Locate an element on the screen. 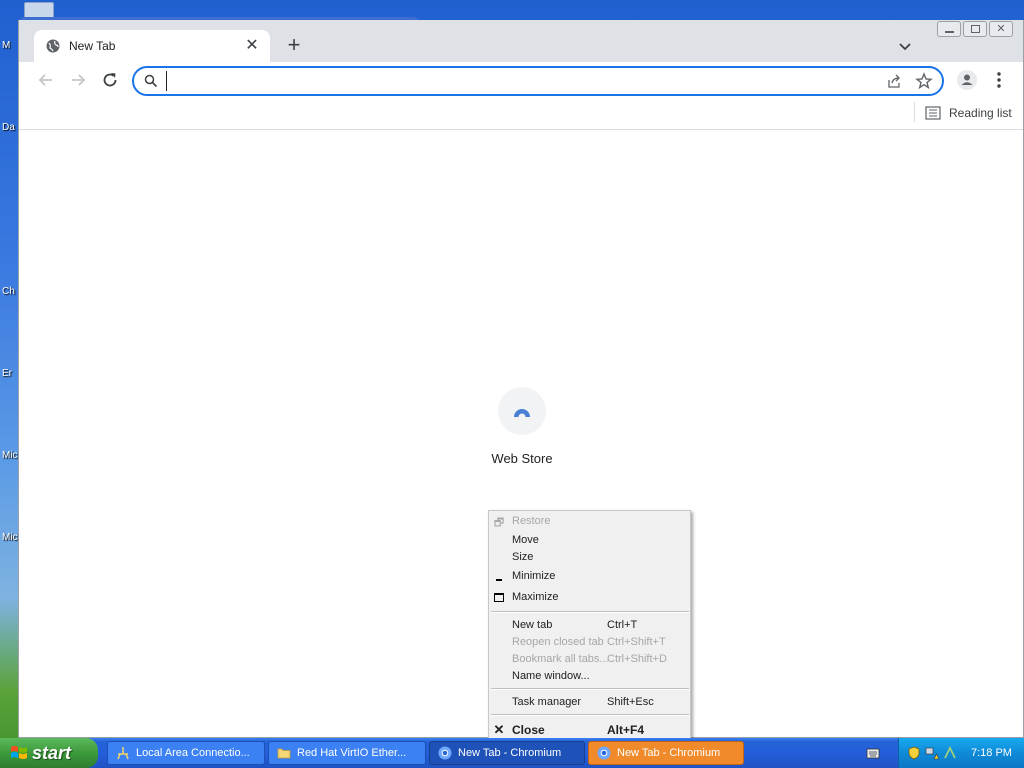 Image resolution: width=1024 pixels, height=768 pixels. address-input is located at coordinates (516, 81).